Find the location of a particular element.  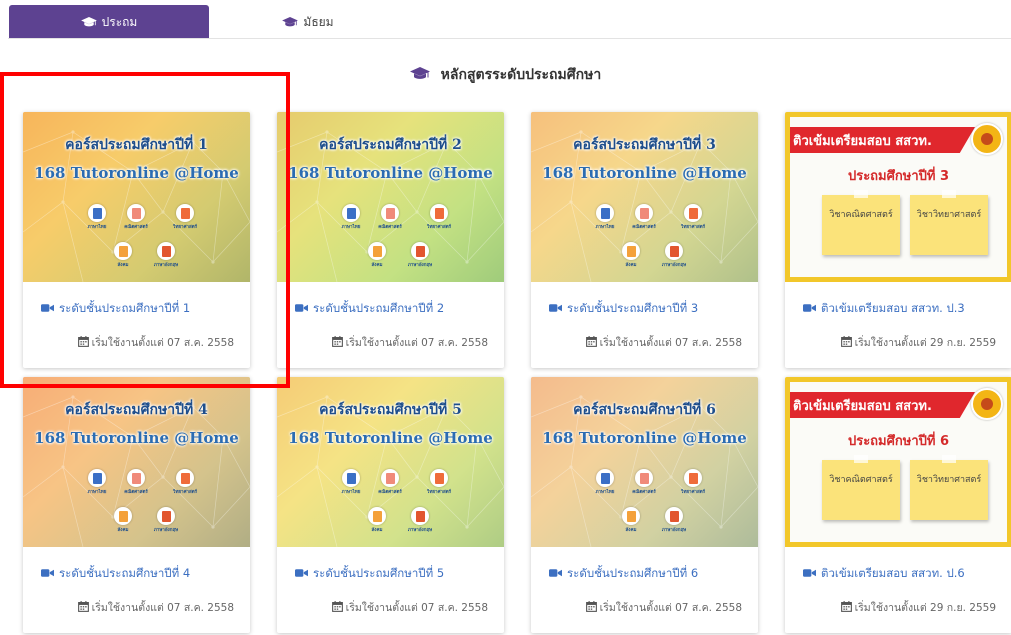

course-title-link: ระดับชั้นประถมศึกษาปีที่ 1 is located at coordinates (115, 309).